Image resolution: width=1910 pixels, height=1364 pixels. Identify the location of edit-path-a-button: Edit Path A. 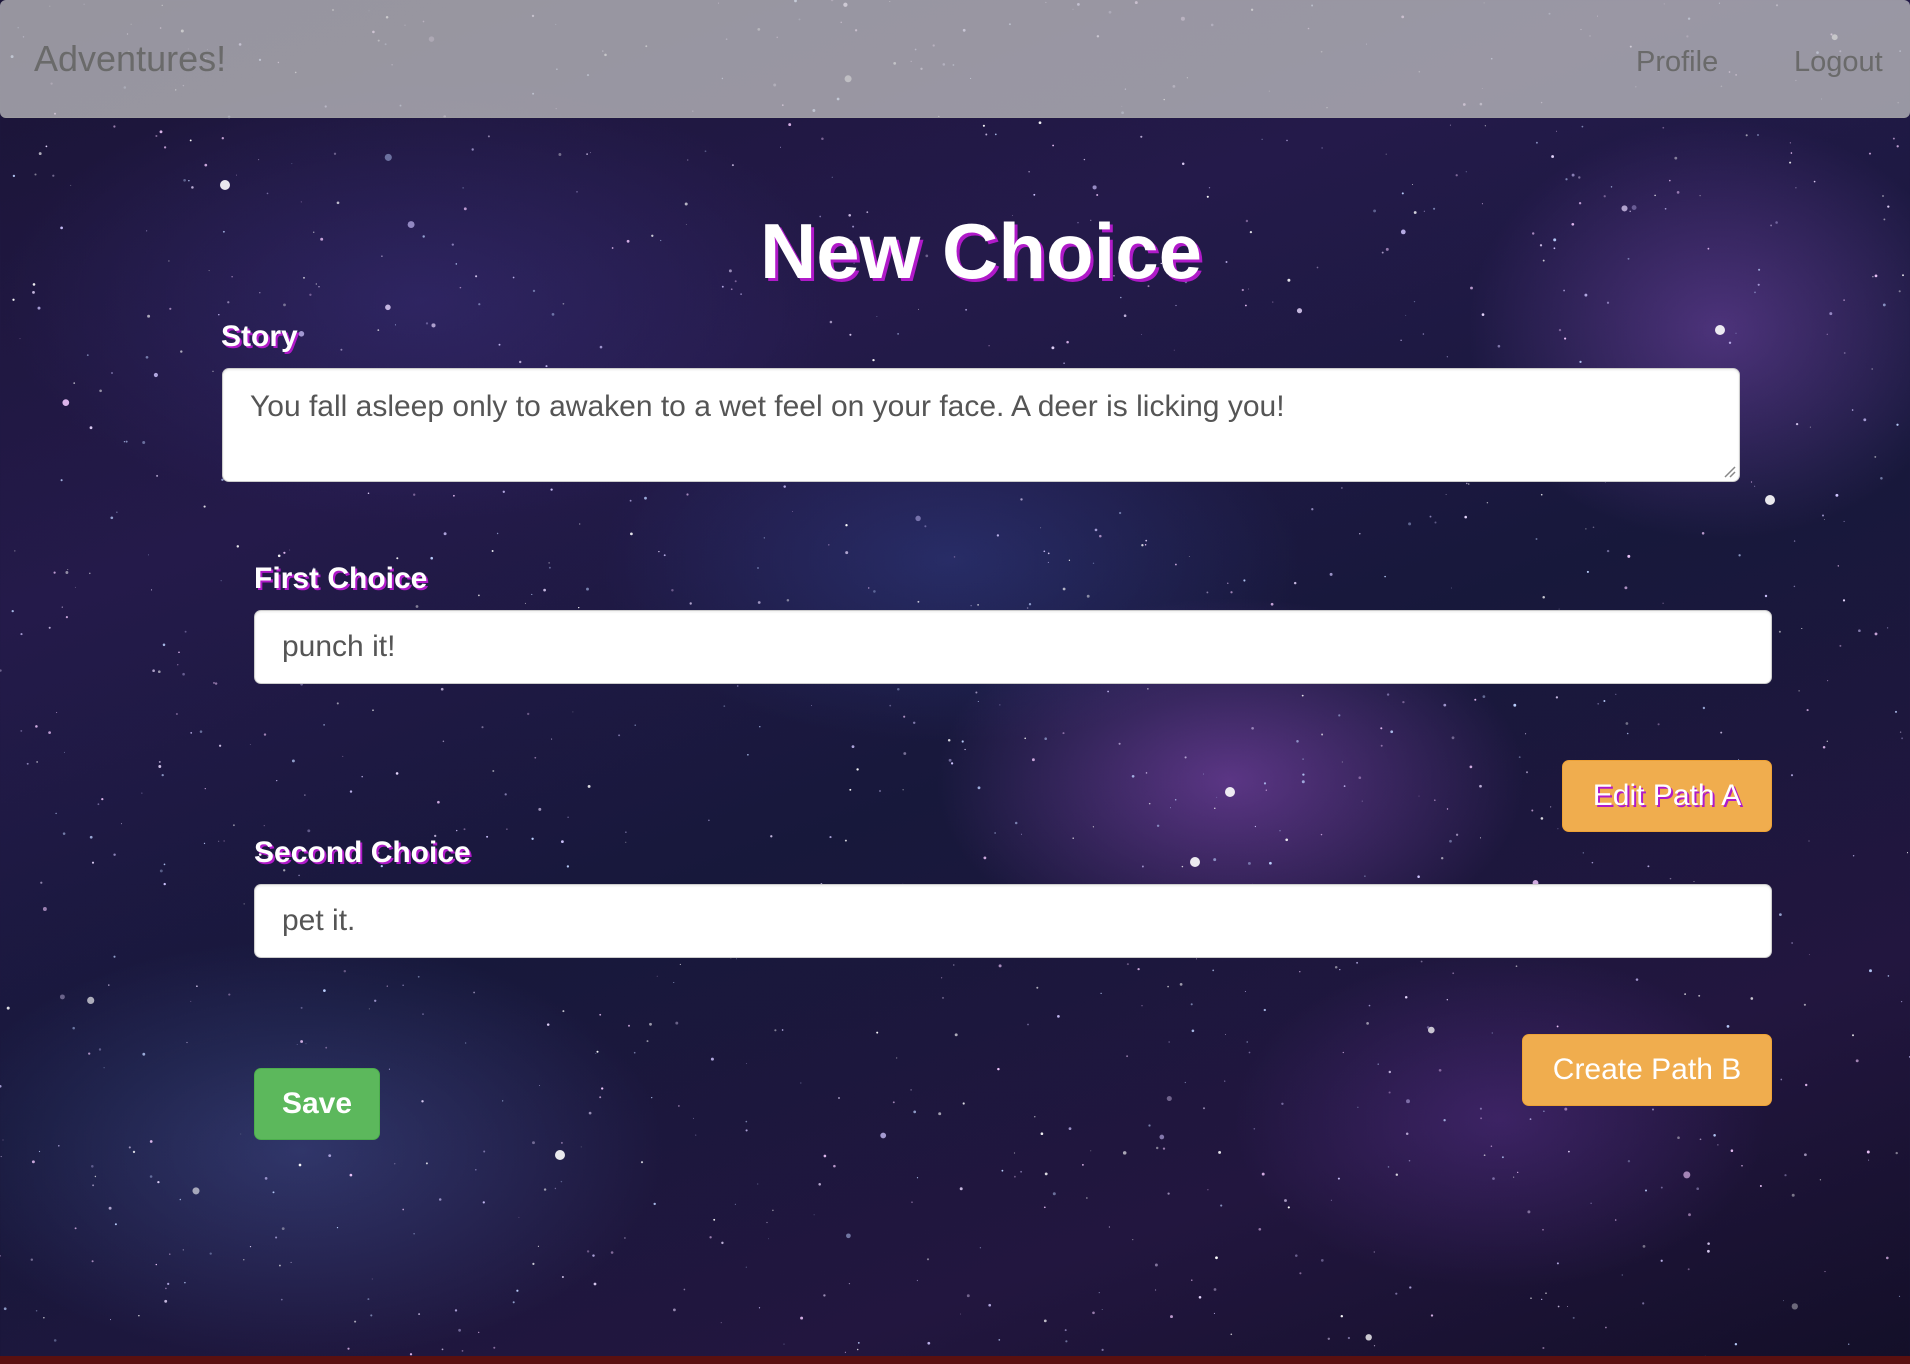
(1667, 796).